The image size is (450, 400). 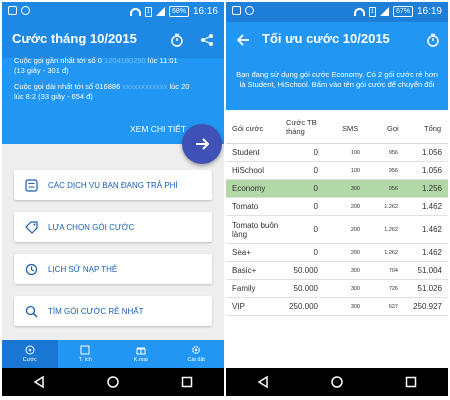 I want to click on fees-icon, so click(x=30, y=350).